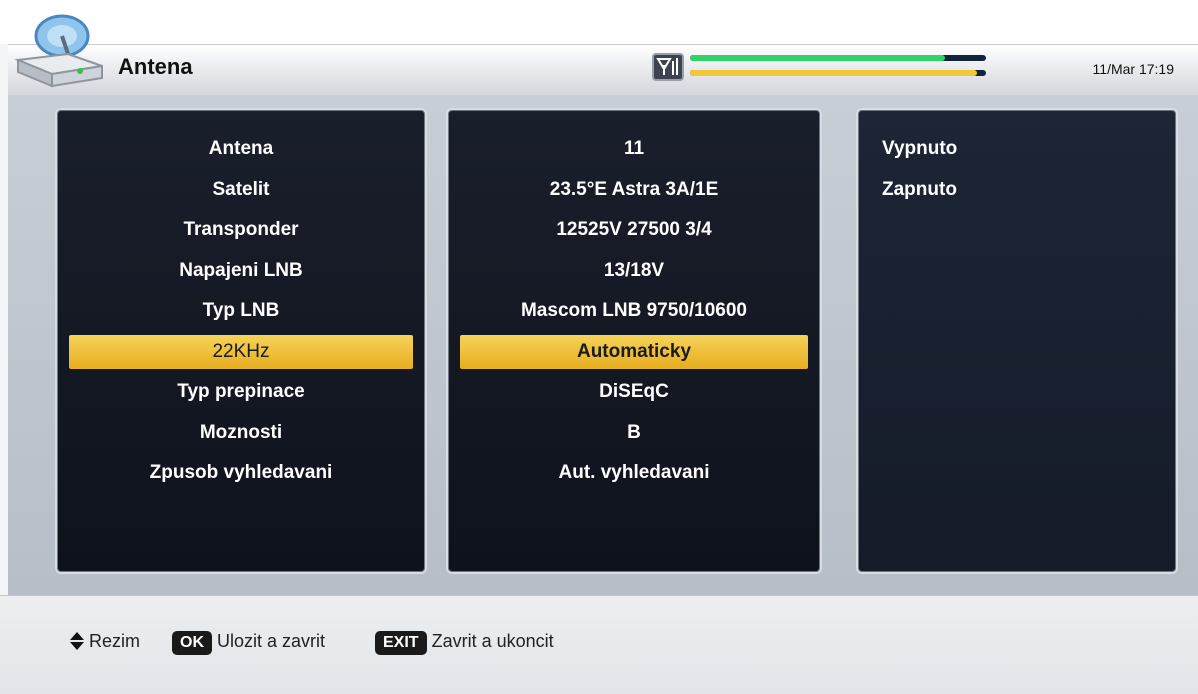 Image resolution: width=1198 pixels, height=694 pixels. Describe the element at coordinates (834, 73) in the screenshot. I see `signal-quality-fill` at that location.